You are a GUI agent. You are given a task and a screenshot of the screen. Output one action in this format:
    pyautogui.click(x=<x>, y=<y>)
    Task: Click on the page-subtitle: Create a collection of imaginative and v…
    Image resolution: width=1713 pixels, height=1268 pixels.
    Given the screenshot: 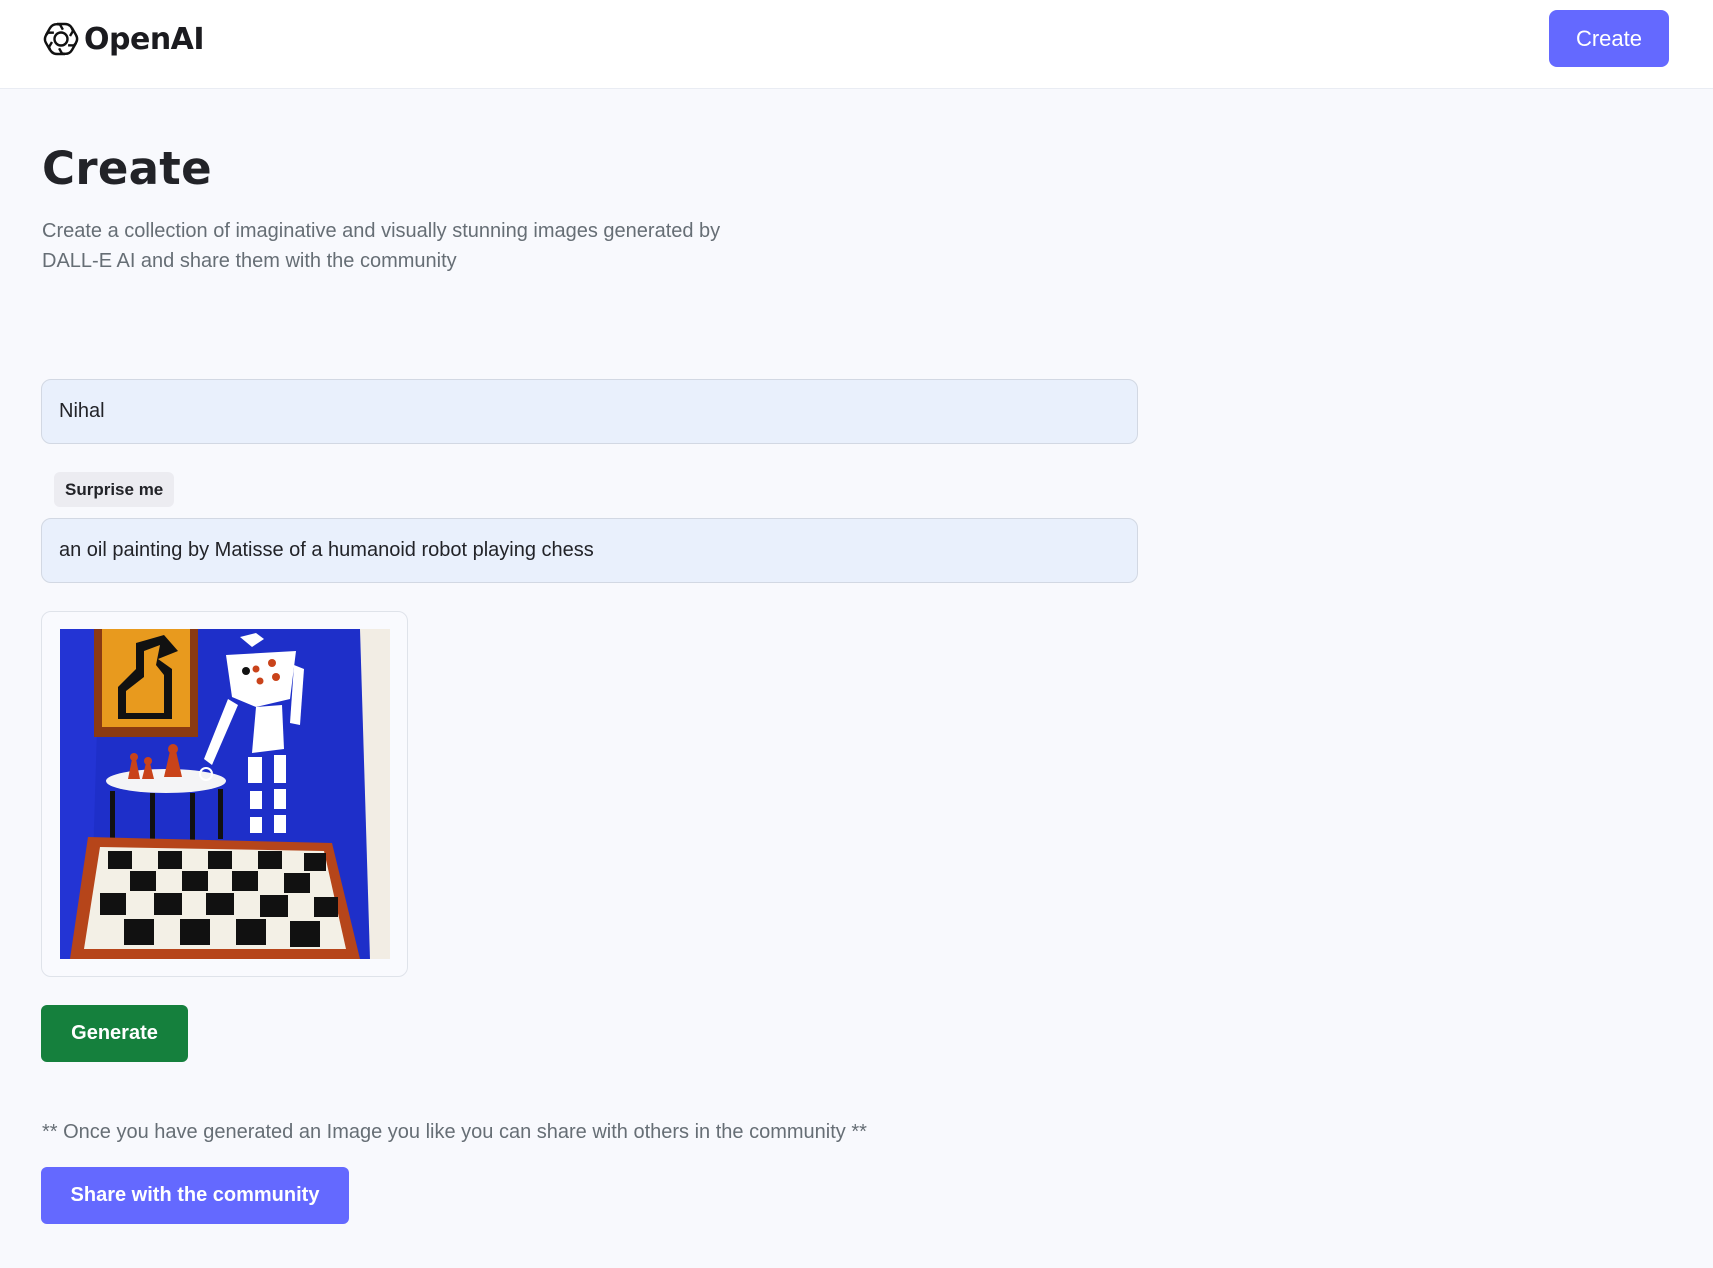 What is the action you would take?
    pyautogui.click(x=381, y=246)
    